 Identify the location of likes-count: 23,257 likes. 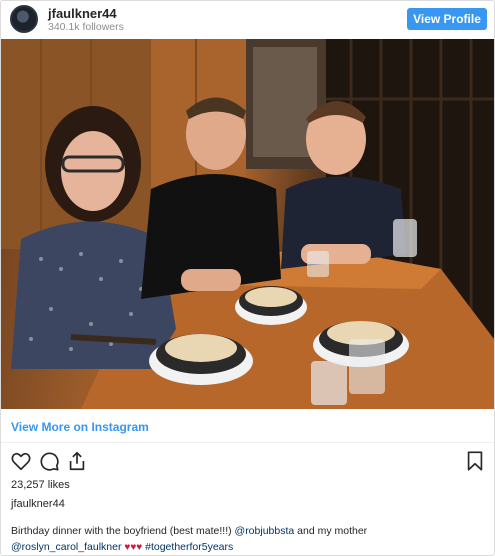
(40, 485).